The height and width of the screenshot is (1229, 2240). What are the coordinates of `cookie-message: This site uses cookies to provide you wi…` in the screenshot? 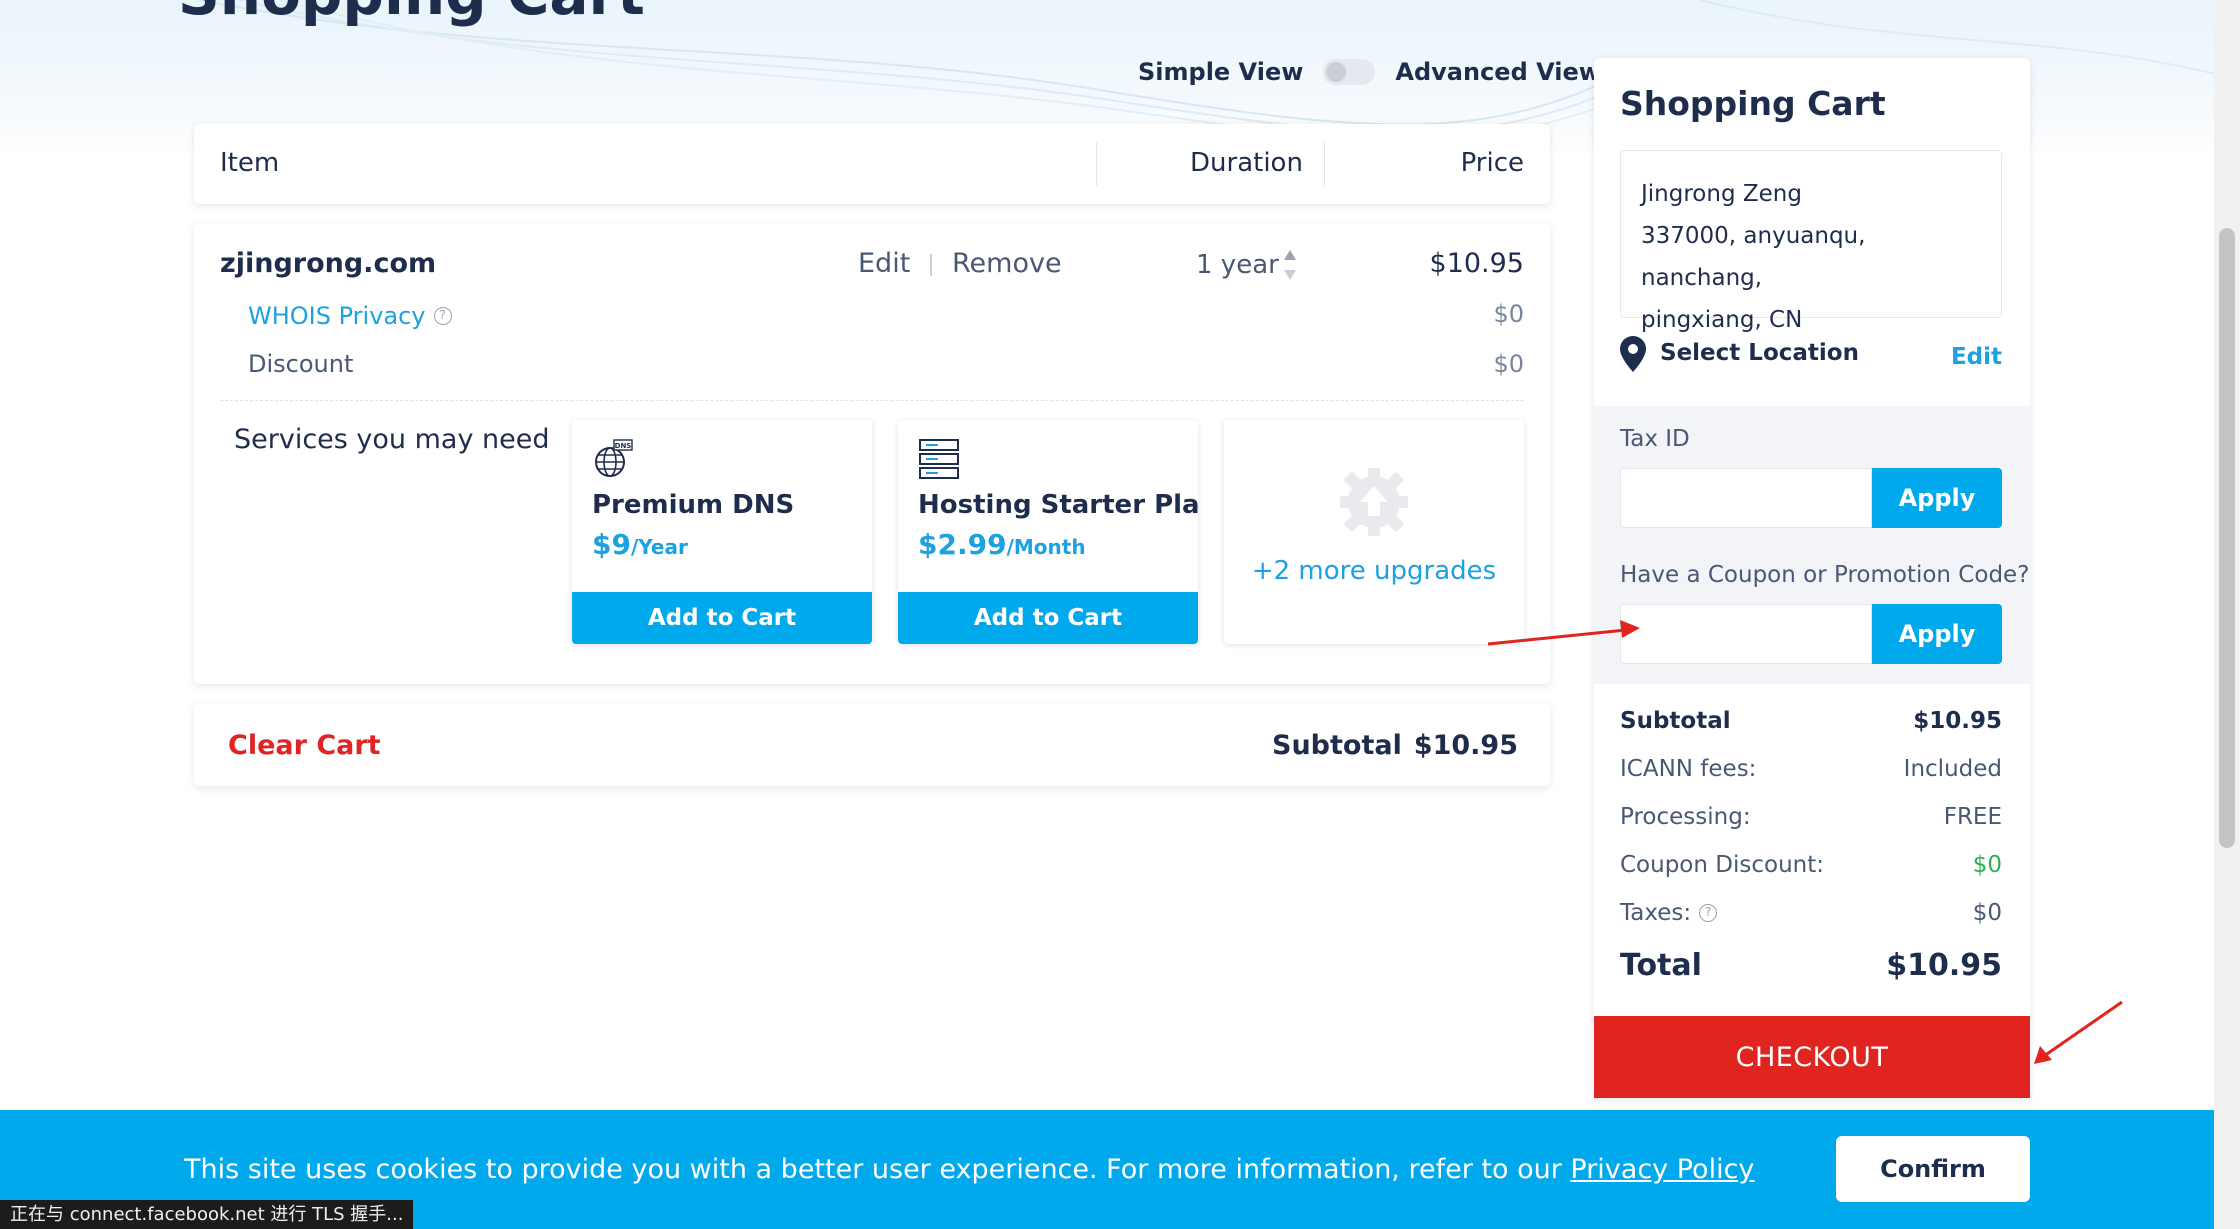 It's located at (969, 1169).